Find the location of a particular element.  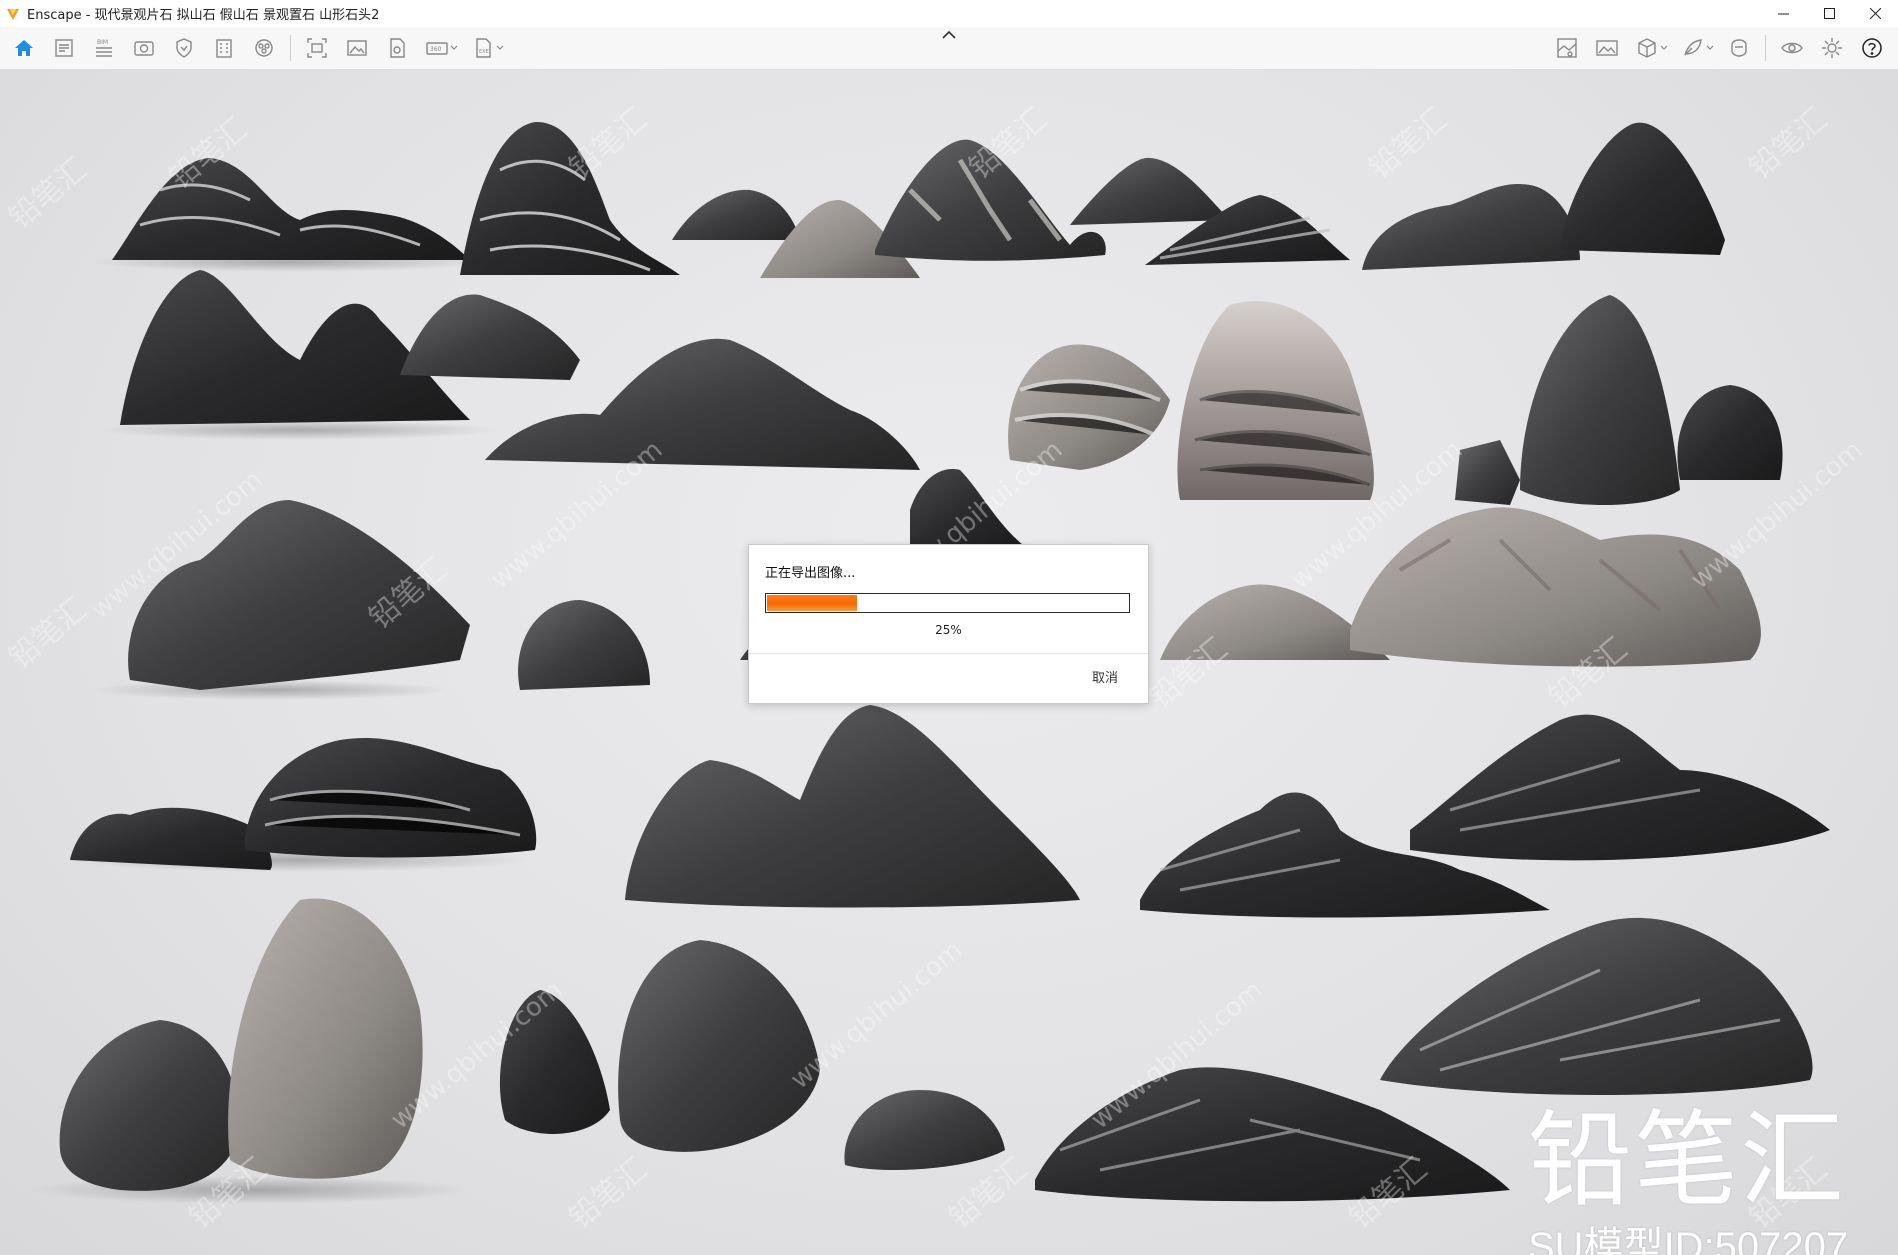

window-controls is located at coordinates (1829, 13).